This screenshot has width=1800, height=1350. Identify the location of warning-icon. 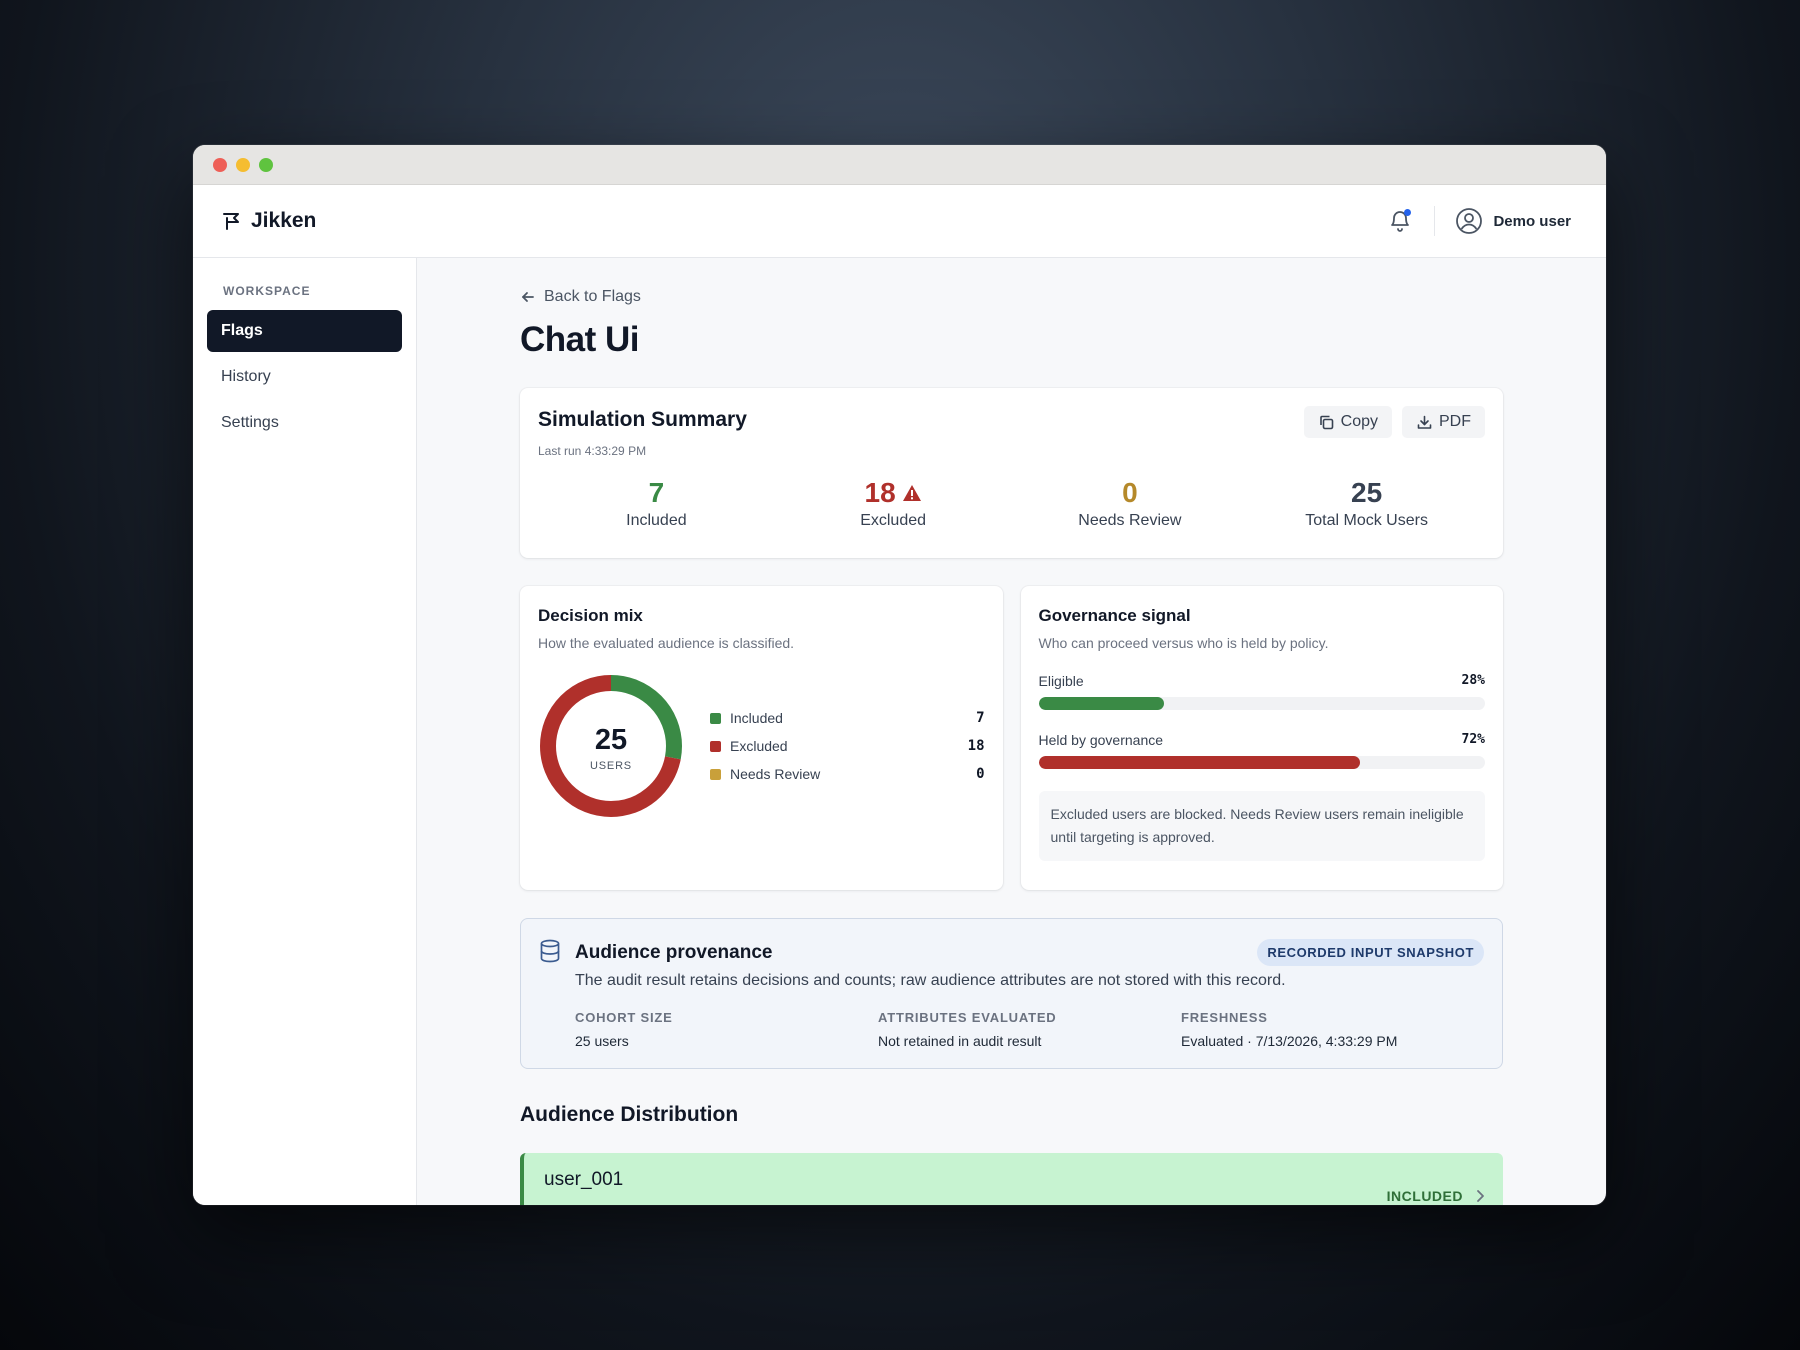
(911, 493).